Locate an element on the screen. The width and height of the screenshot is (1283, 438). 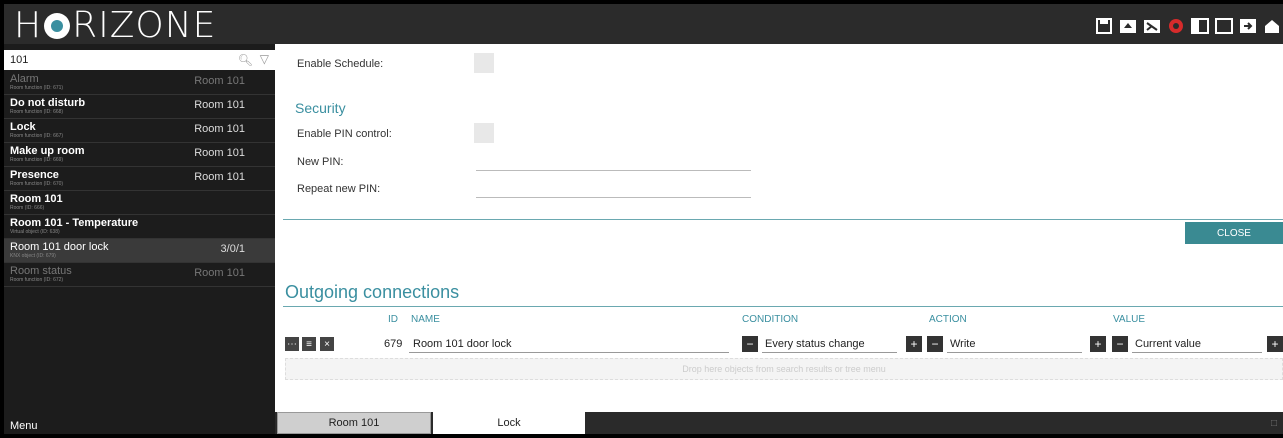
name-underline is located at coordinates (569, 352).